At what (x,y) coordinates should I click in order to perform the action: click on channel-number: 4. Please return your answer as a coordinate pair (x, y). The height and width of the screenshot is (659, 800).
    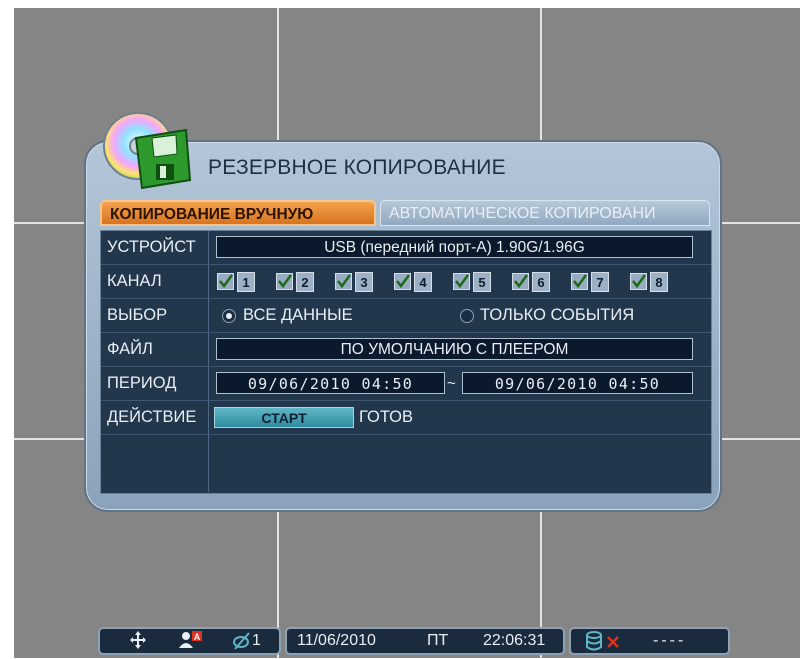
    Looking at the image, I should click on (423, 282).